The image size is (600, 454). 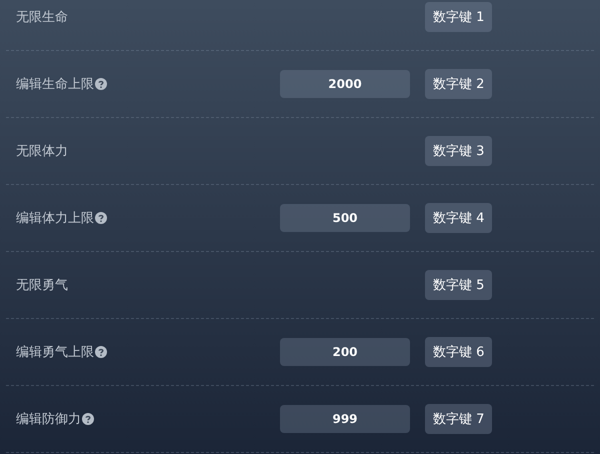 What do you see at coordinates (458, 352) in the screenshot?
I see `hotkey-button: 数字键 6` at bounding box center [458, 352].